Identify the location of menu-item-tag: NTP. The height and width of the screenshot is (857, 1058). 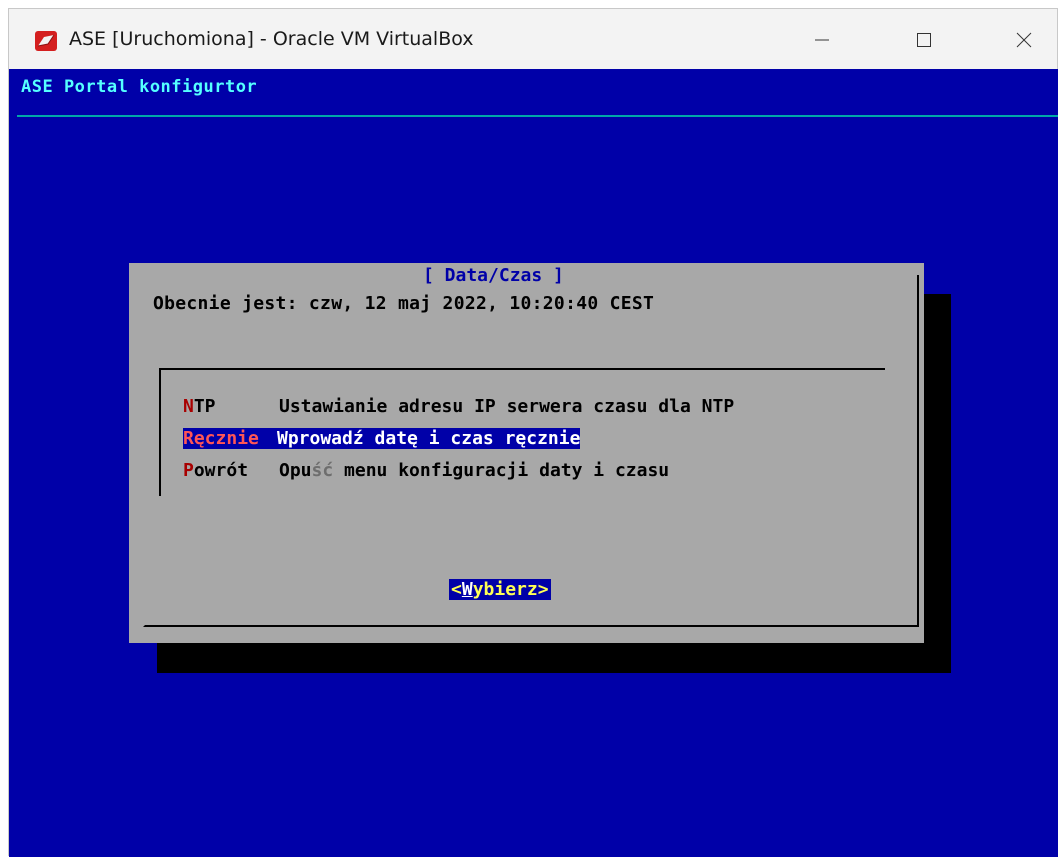
(199, 406).